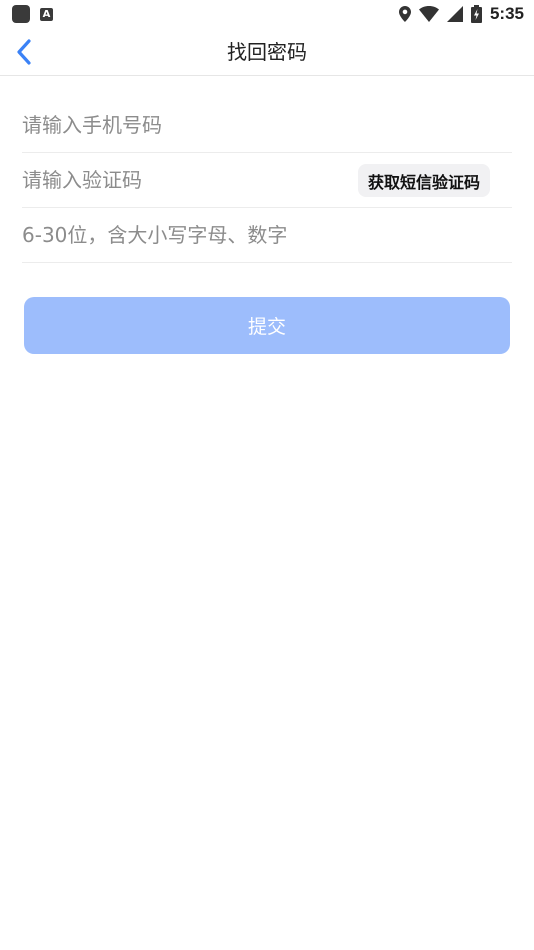 This screenshot has height=950, width=534. What do you see at coordinates (476, 14) in the screenshot?
I see `battery-icon` at bounding box center [476, 14].